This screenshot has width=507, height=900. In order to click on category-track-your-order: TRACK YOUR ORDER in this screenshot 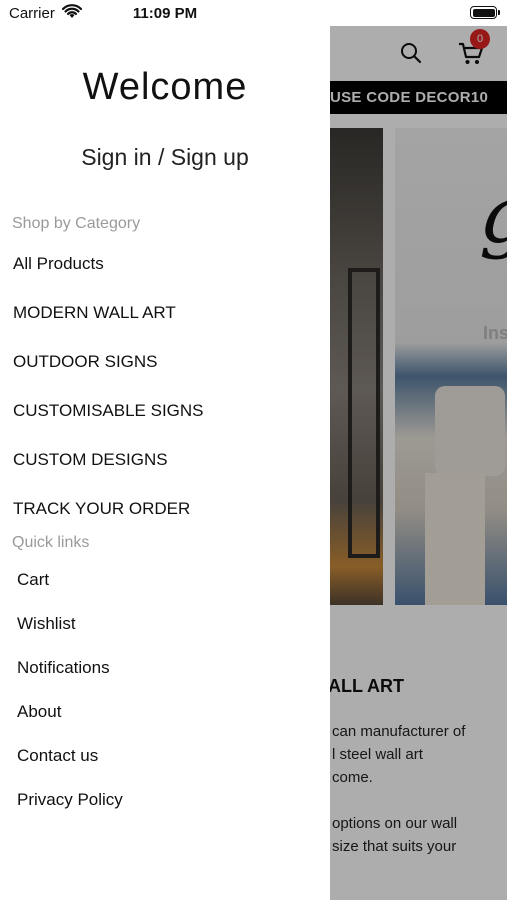, I will do `click(101, 509)`.